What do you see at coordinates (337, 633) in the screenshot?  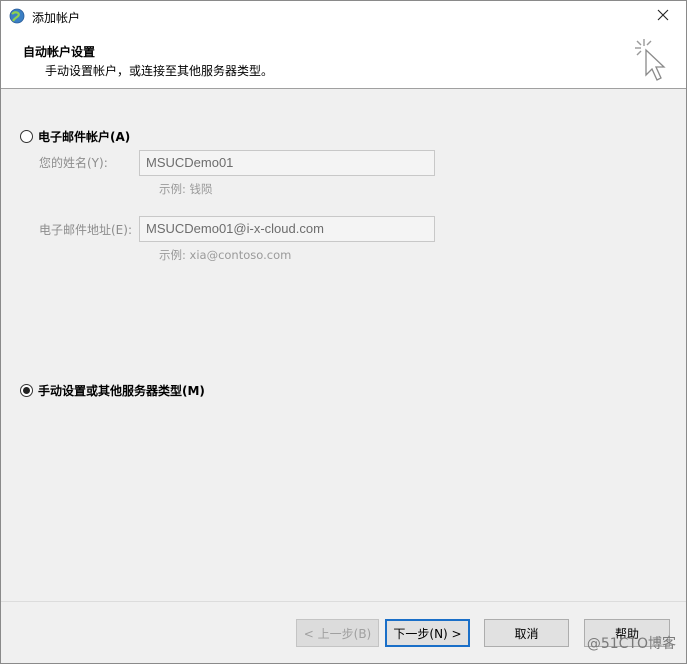 I see `back-button: < 上一步(B)` at bounding box center [337, 633].